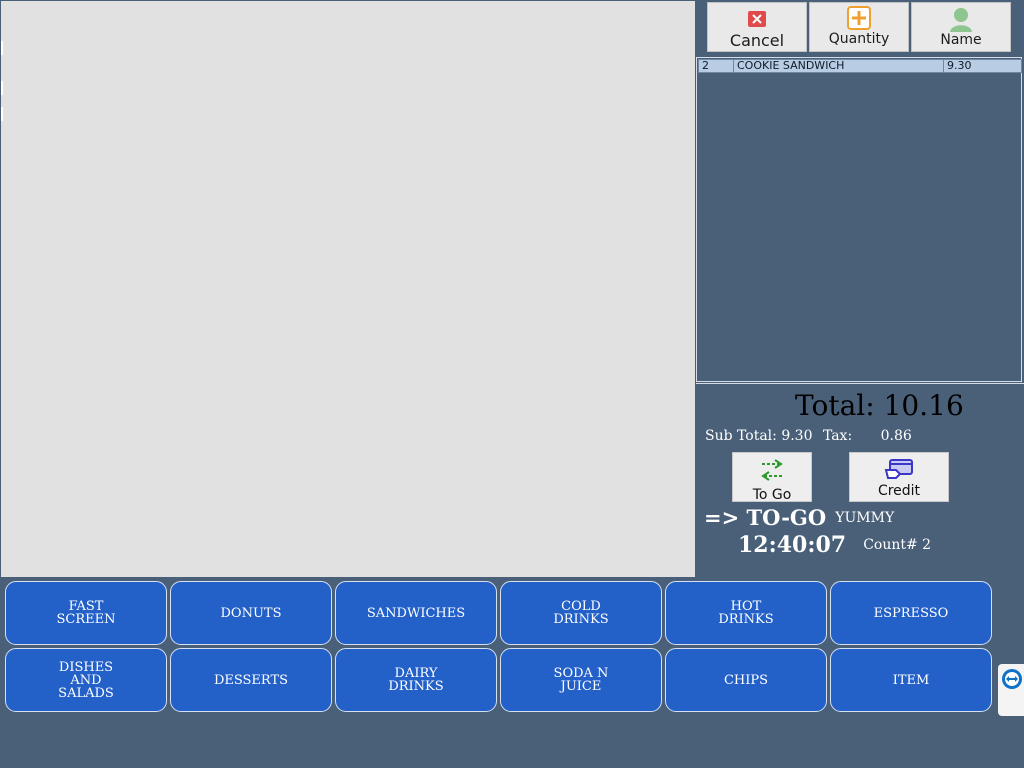 Image resolution: width=1024 pixels, height=768 pixels. I want to click on tax-label: Tax:, so click(837, 436).